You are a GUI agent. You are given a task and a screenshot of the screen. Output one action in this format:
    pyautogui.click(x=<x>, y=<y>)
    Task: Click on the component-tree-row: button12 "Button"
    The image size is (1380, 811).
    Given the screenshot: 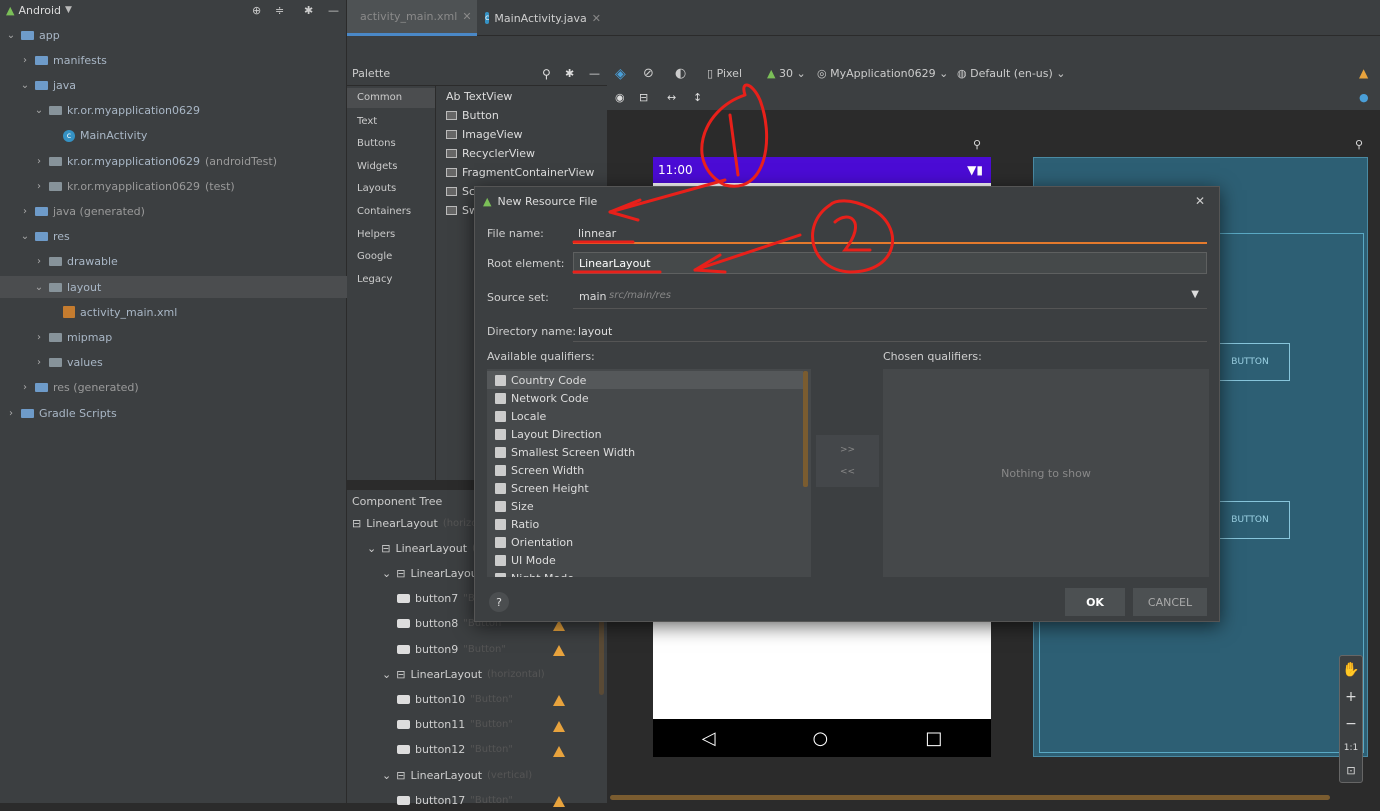 What is the action you would take?
    pyautogui.click(x=455, y=750)
    